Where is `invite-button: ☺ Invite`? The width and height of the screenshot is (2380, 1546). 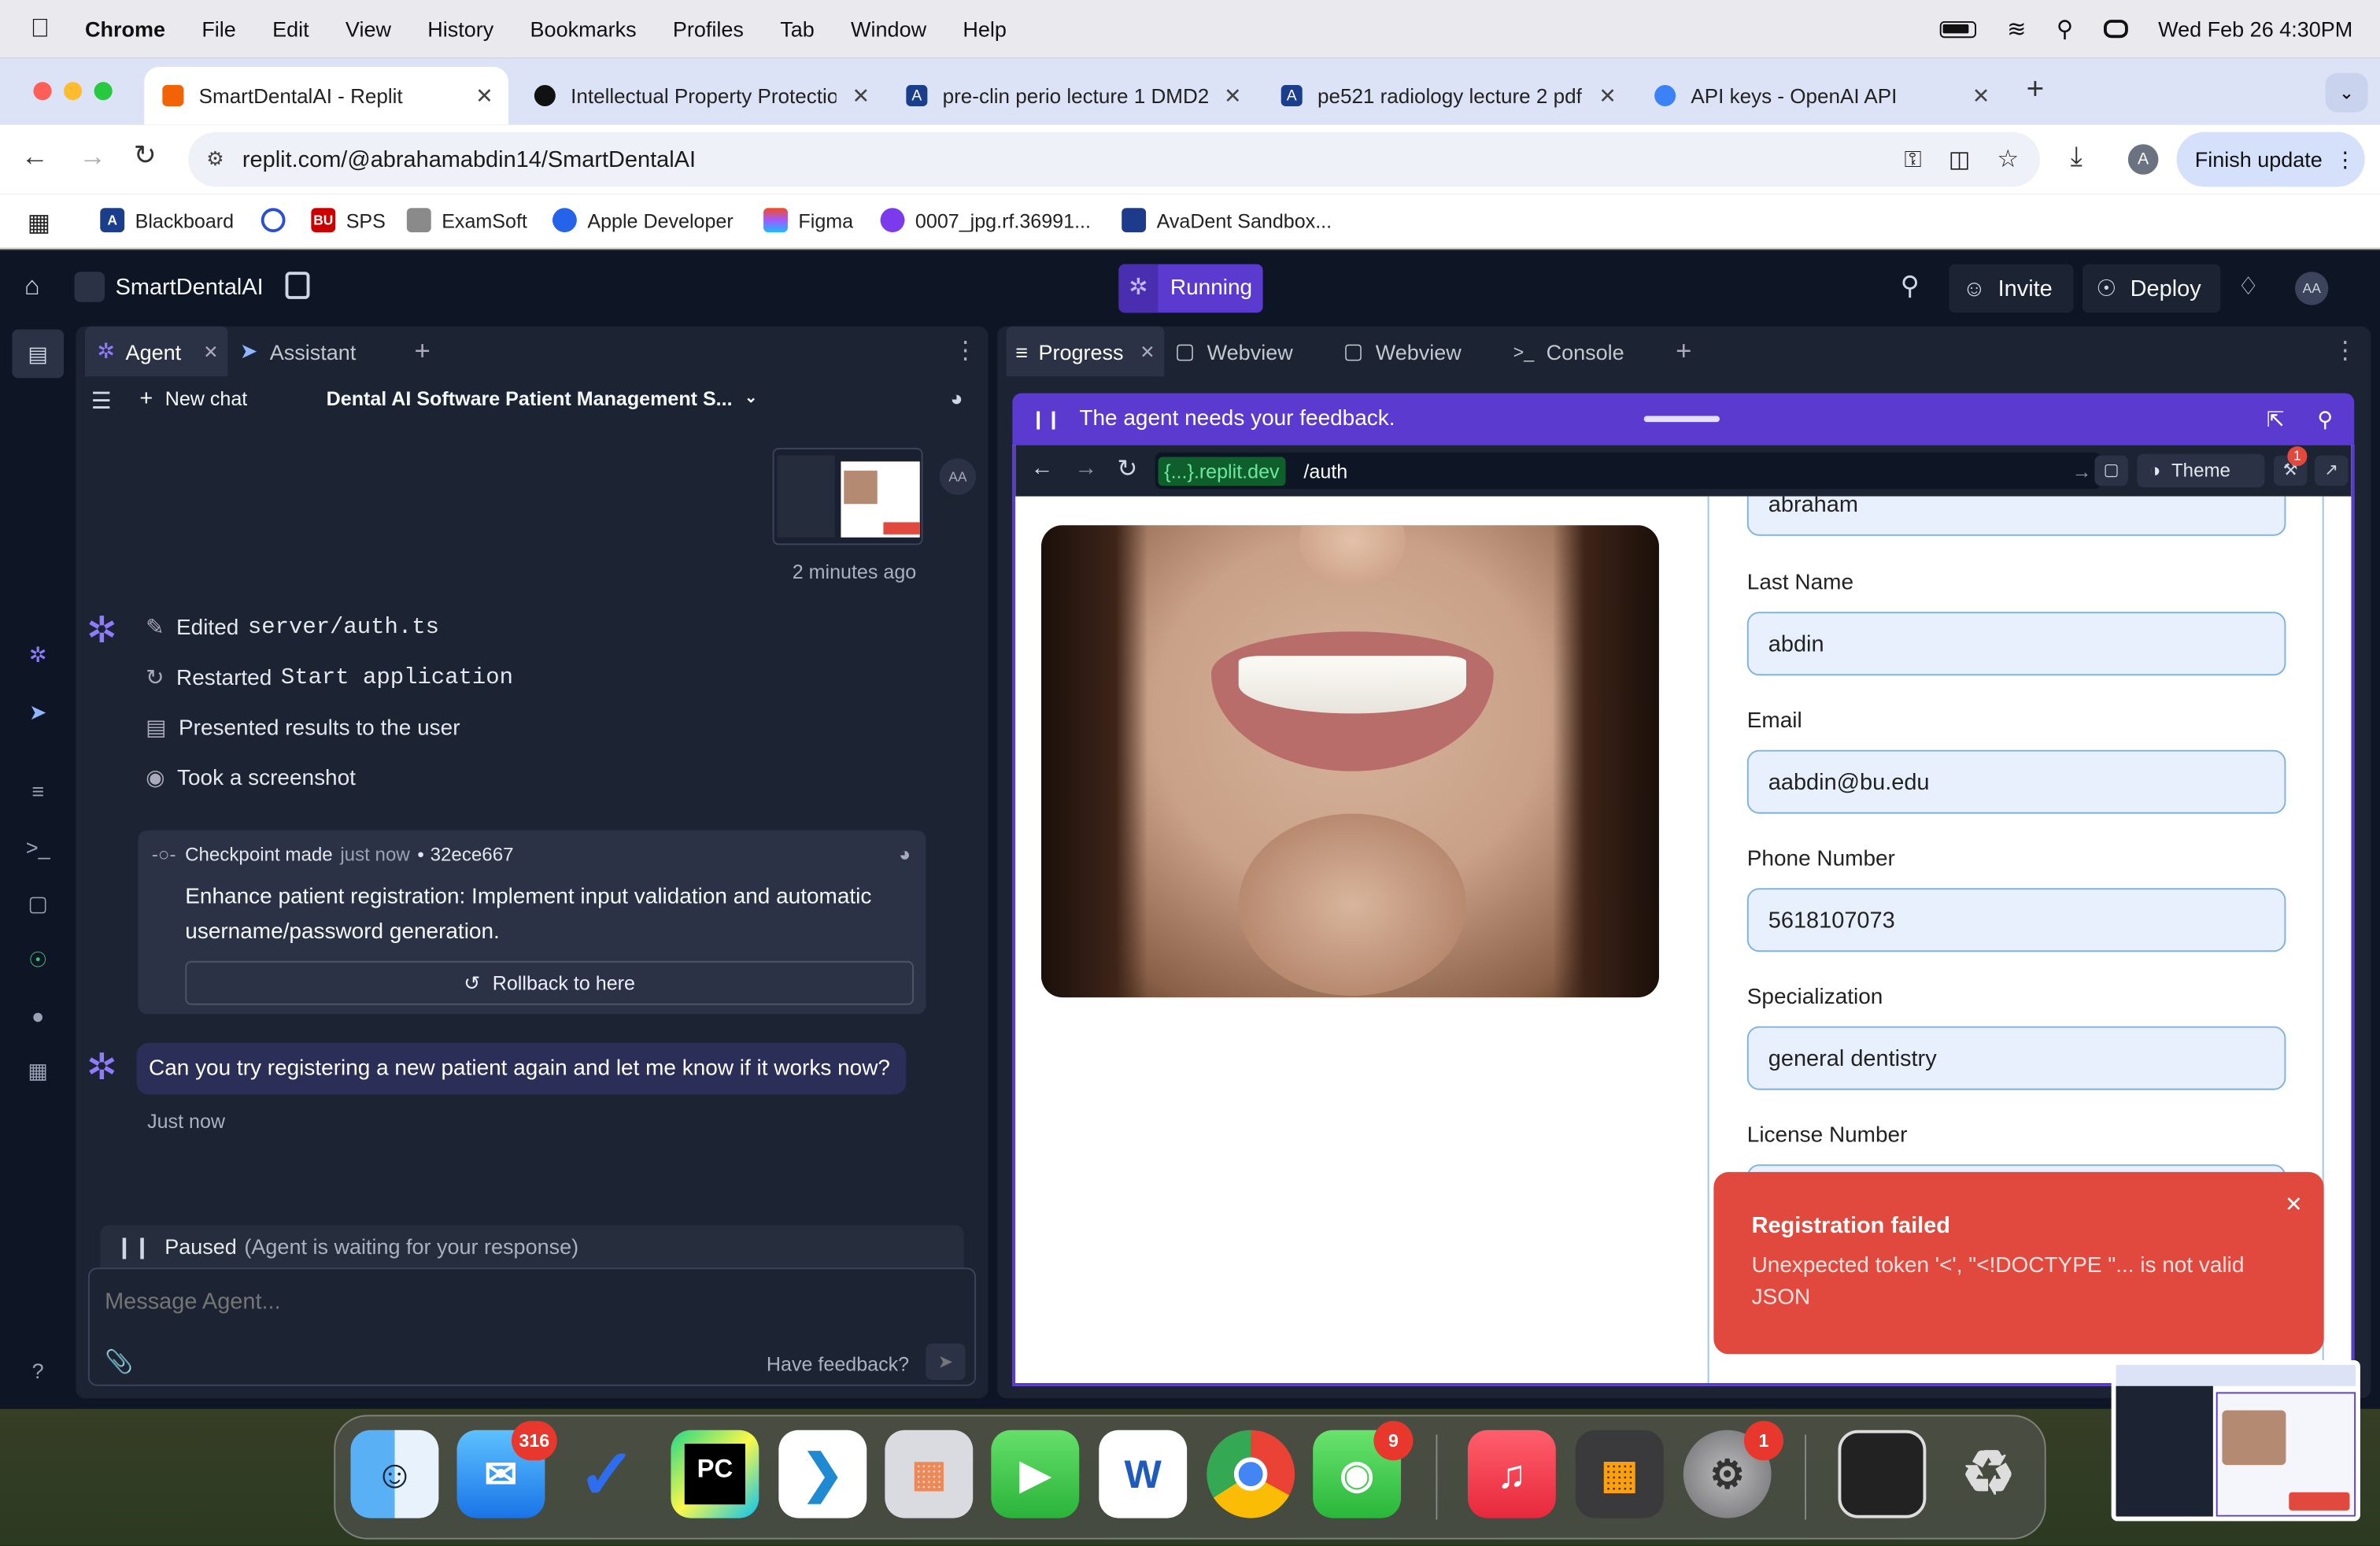 invite-button: ☺ Invite is located at coordinates (2011, 288).